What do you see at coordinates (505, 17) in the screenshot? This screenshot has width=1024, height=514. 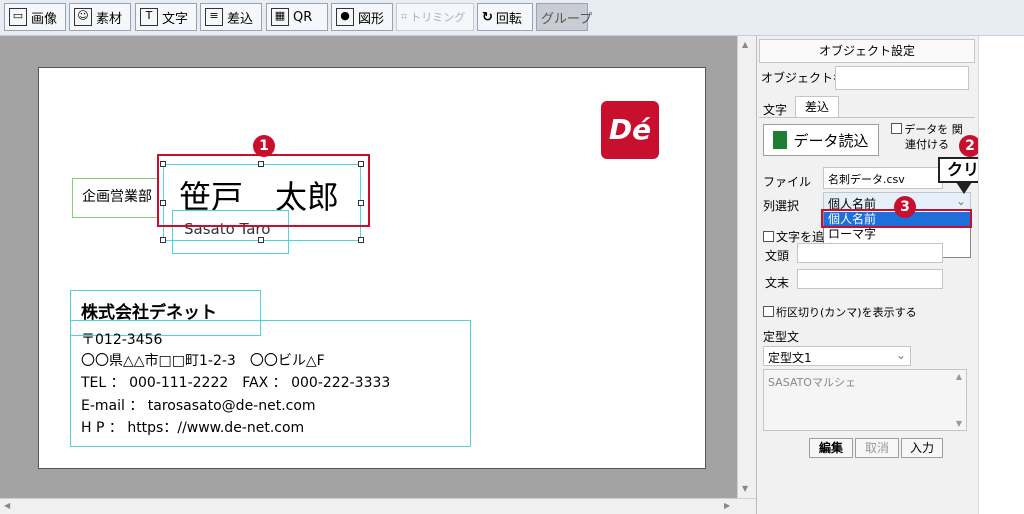 I see `rotate-button: ↻ 回転` at bounding box center [505, 17].